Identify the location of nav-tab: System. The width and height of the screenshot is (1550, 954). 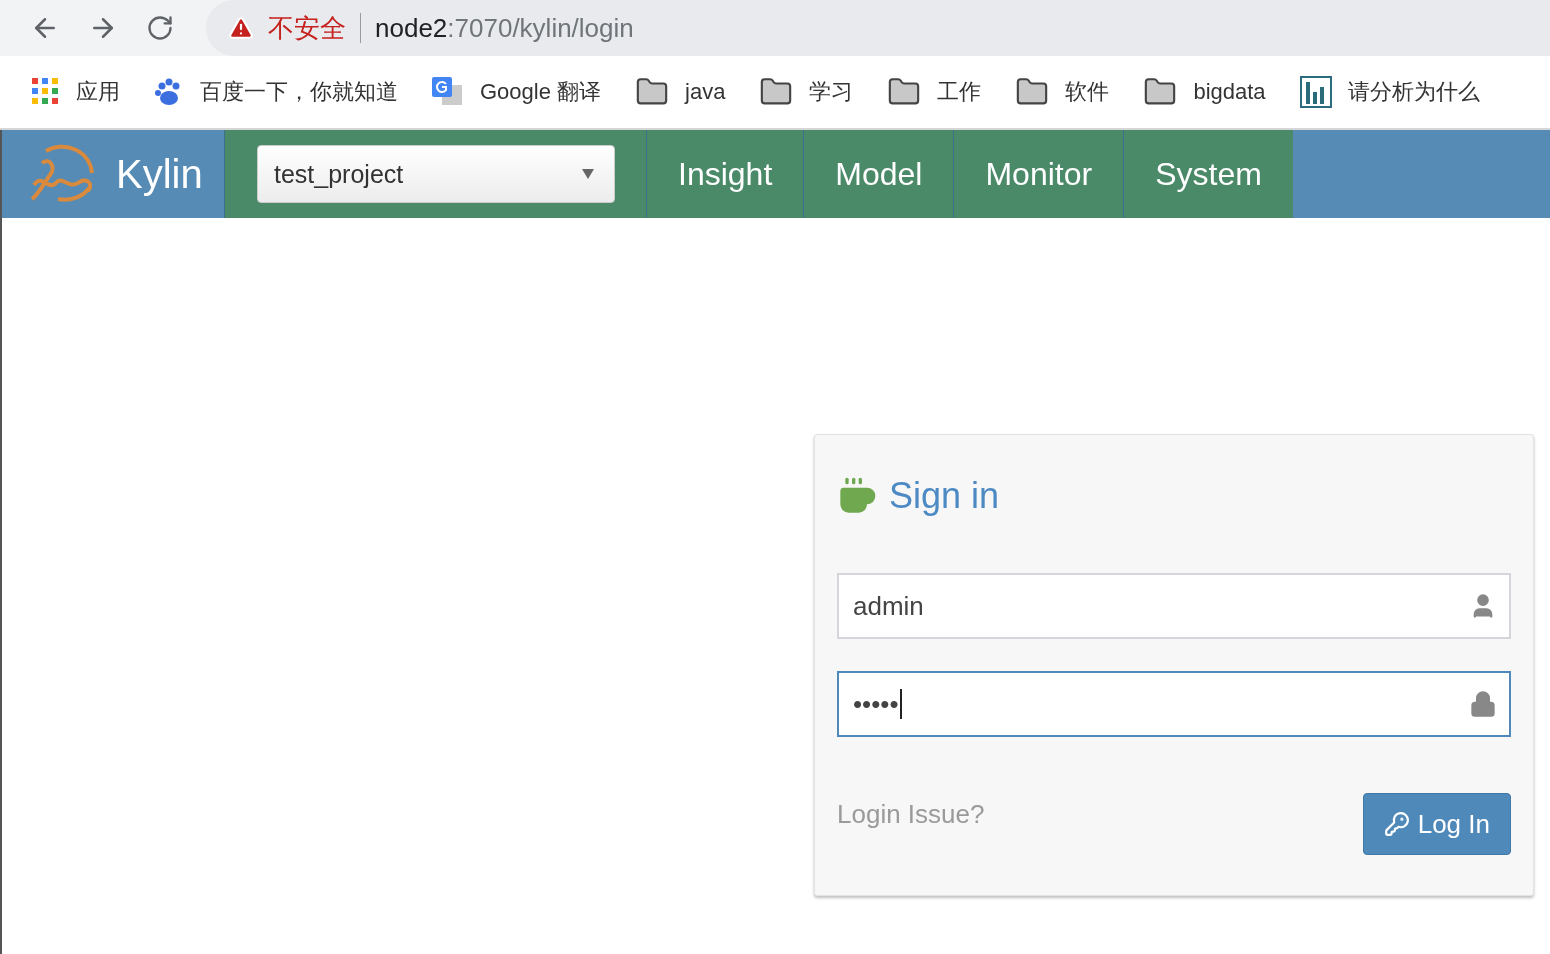
(1208, 174).